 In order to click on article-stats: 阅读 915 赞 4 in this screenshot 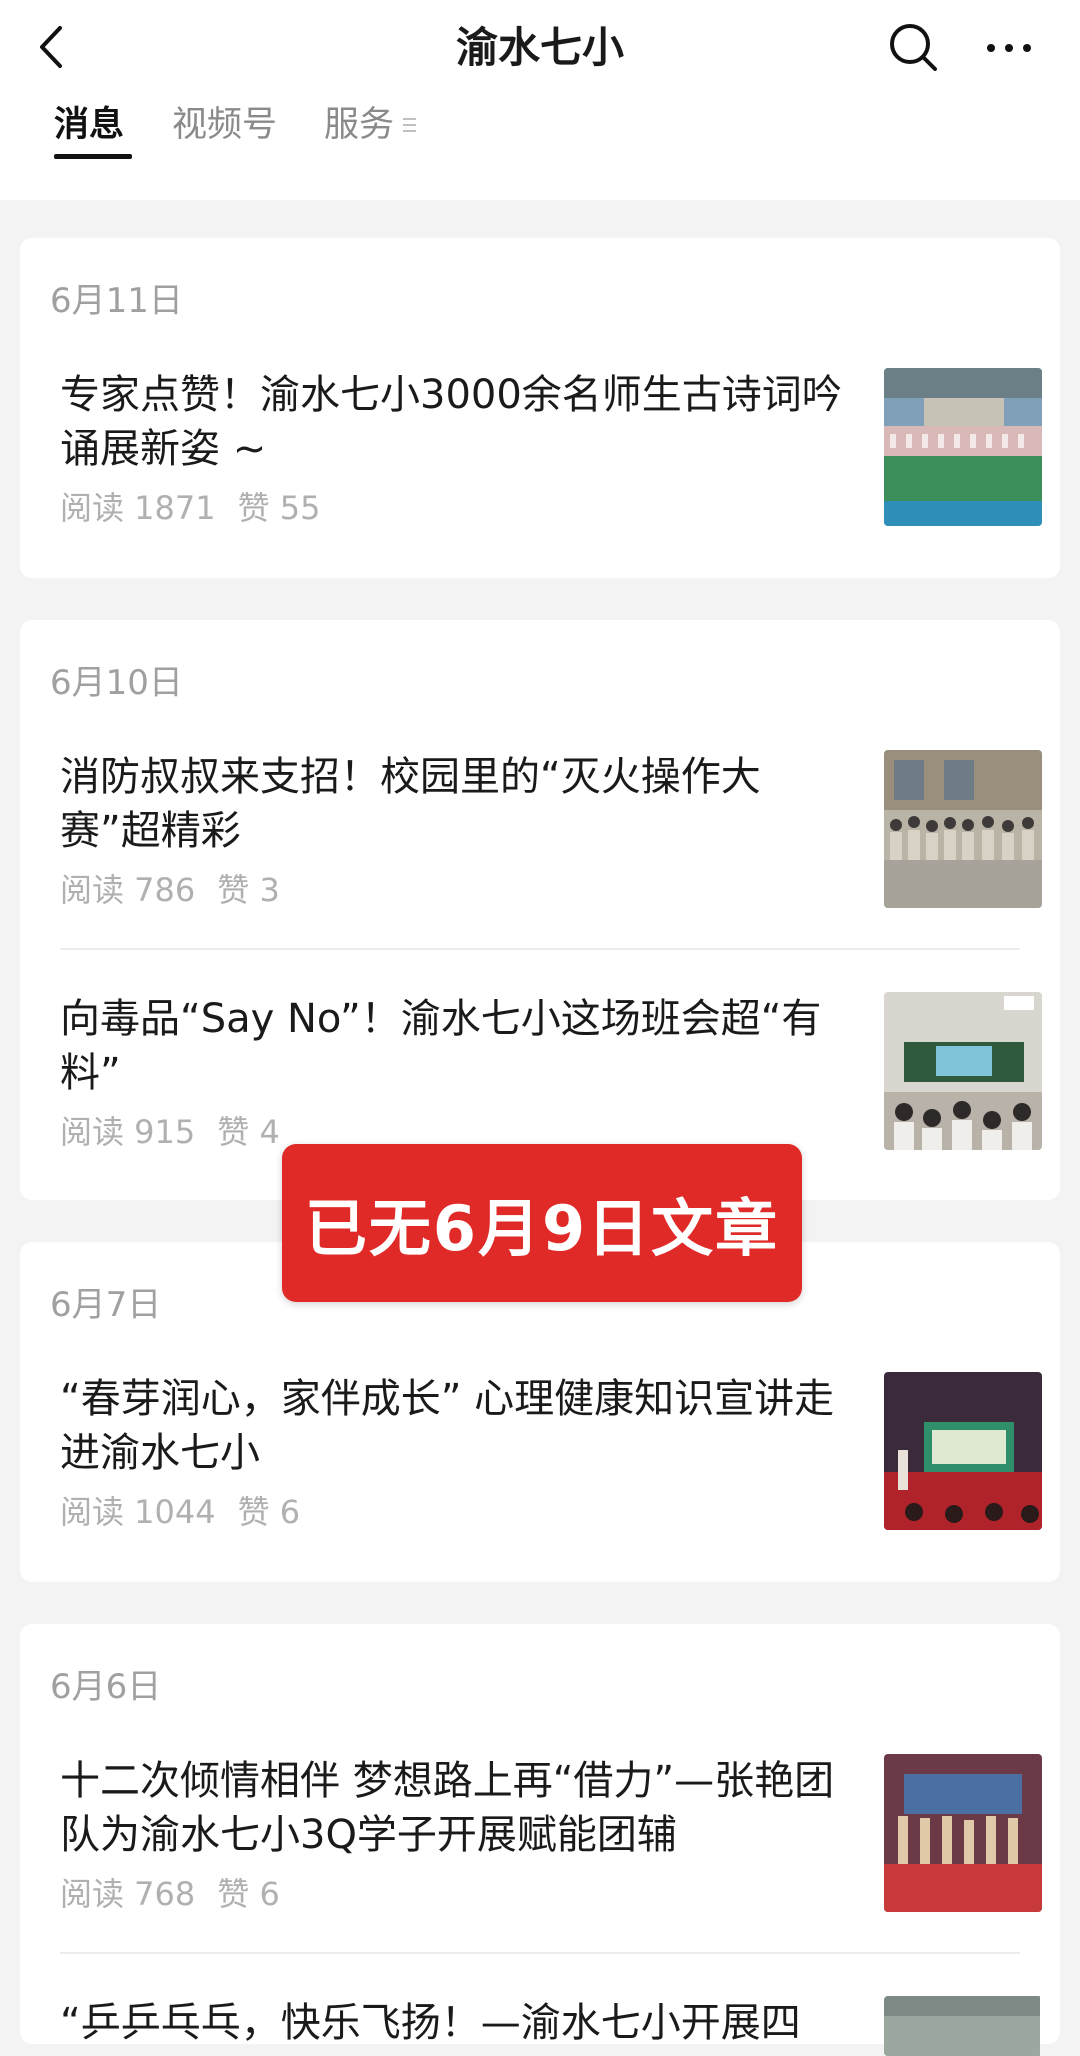, I will do `click(181, 1132)`.